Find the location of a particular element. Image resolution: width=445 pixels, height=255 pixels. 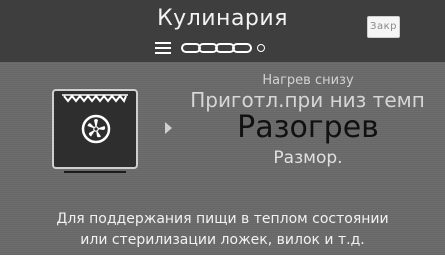

warming-mode-icon is located at coordinates (95, 131).